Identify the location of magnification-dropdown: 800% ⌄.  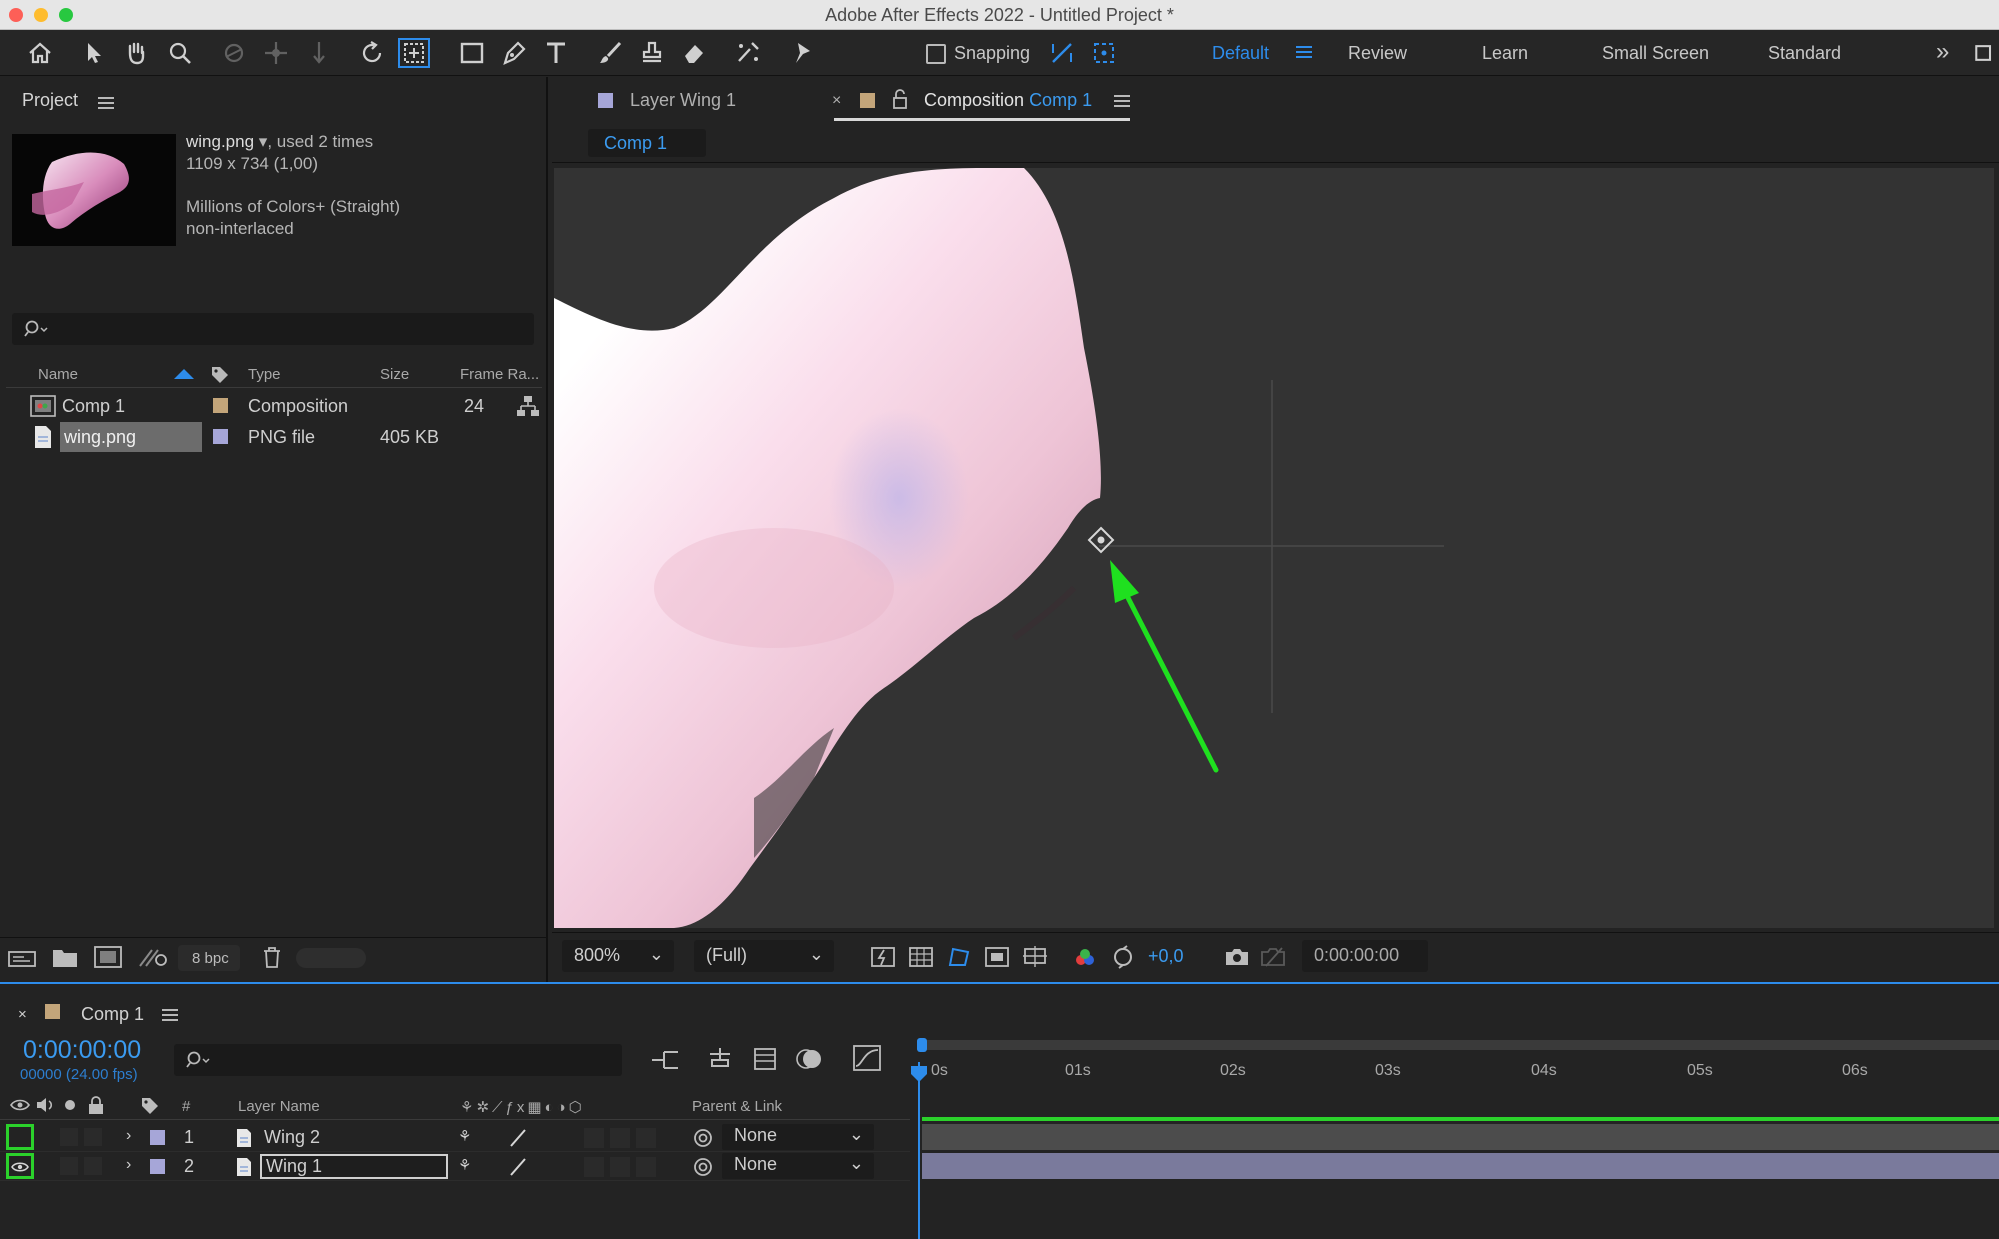
(618, 956).